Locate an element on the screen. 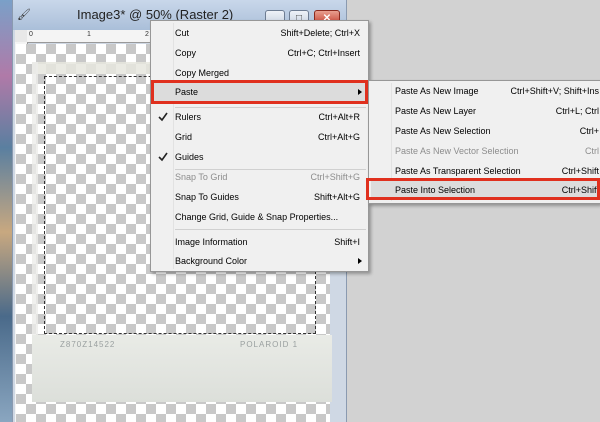  submenu-item-paste-as-new-selection: Paste As New Selection Ctrl+ is located at coordinates (485, 131).